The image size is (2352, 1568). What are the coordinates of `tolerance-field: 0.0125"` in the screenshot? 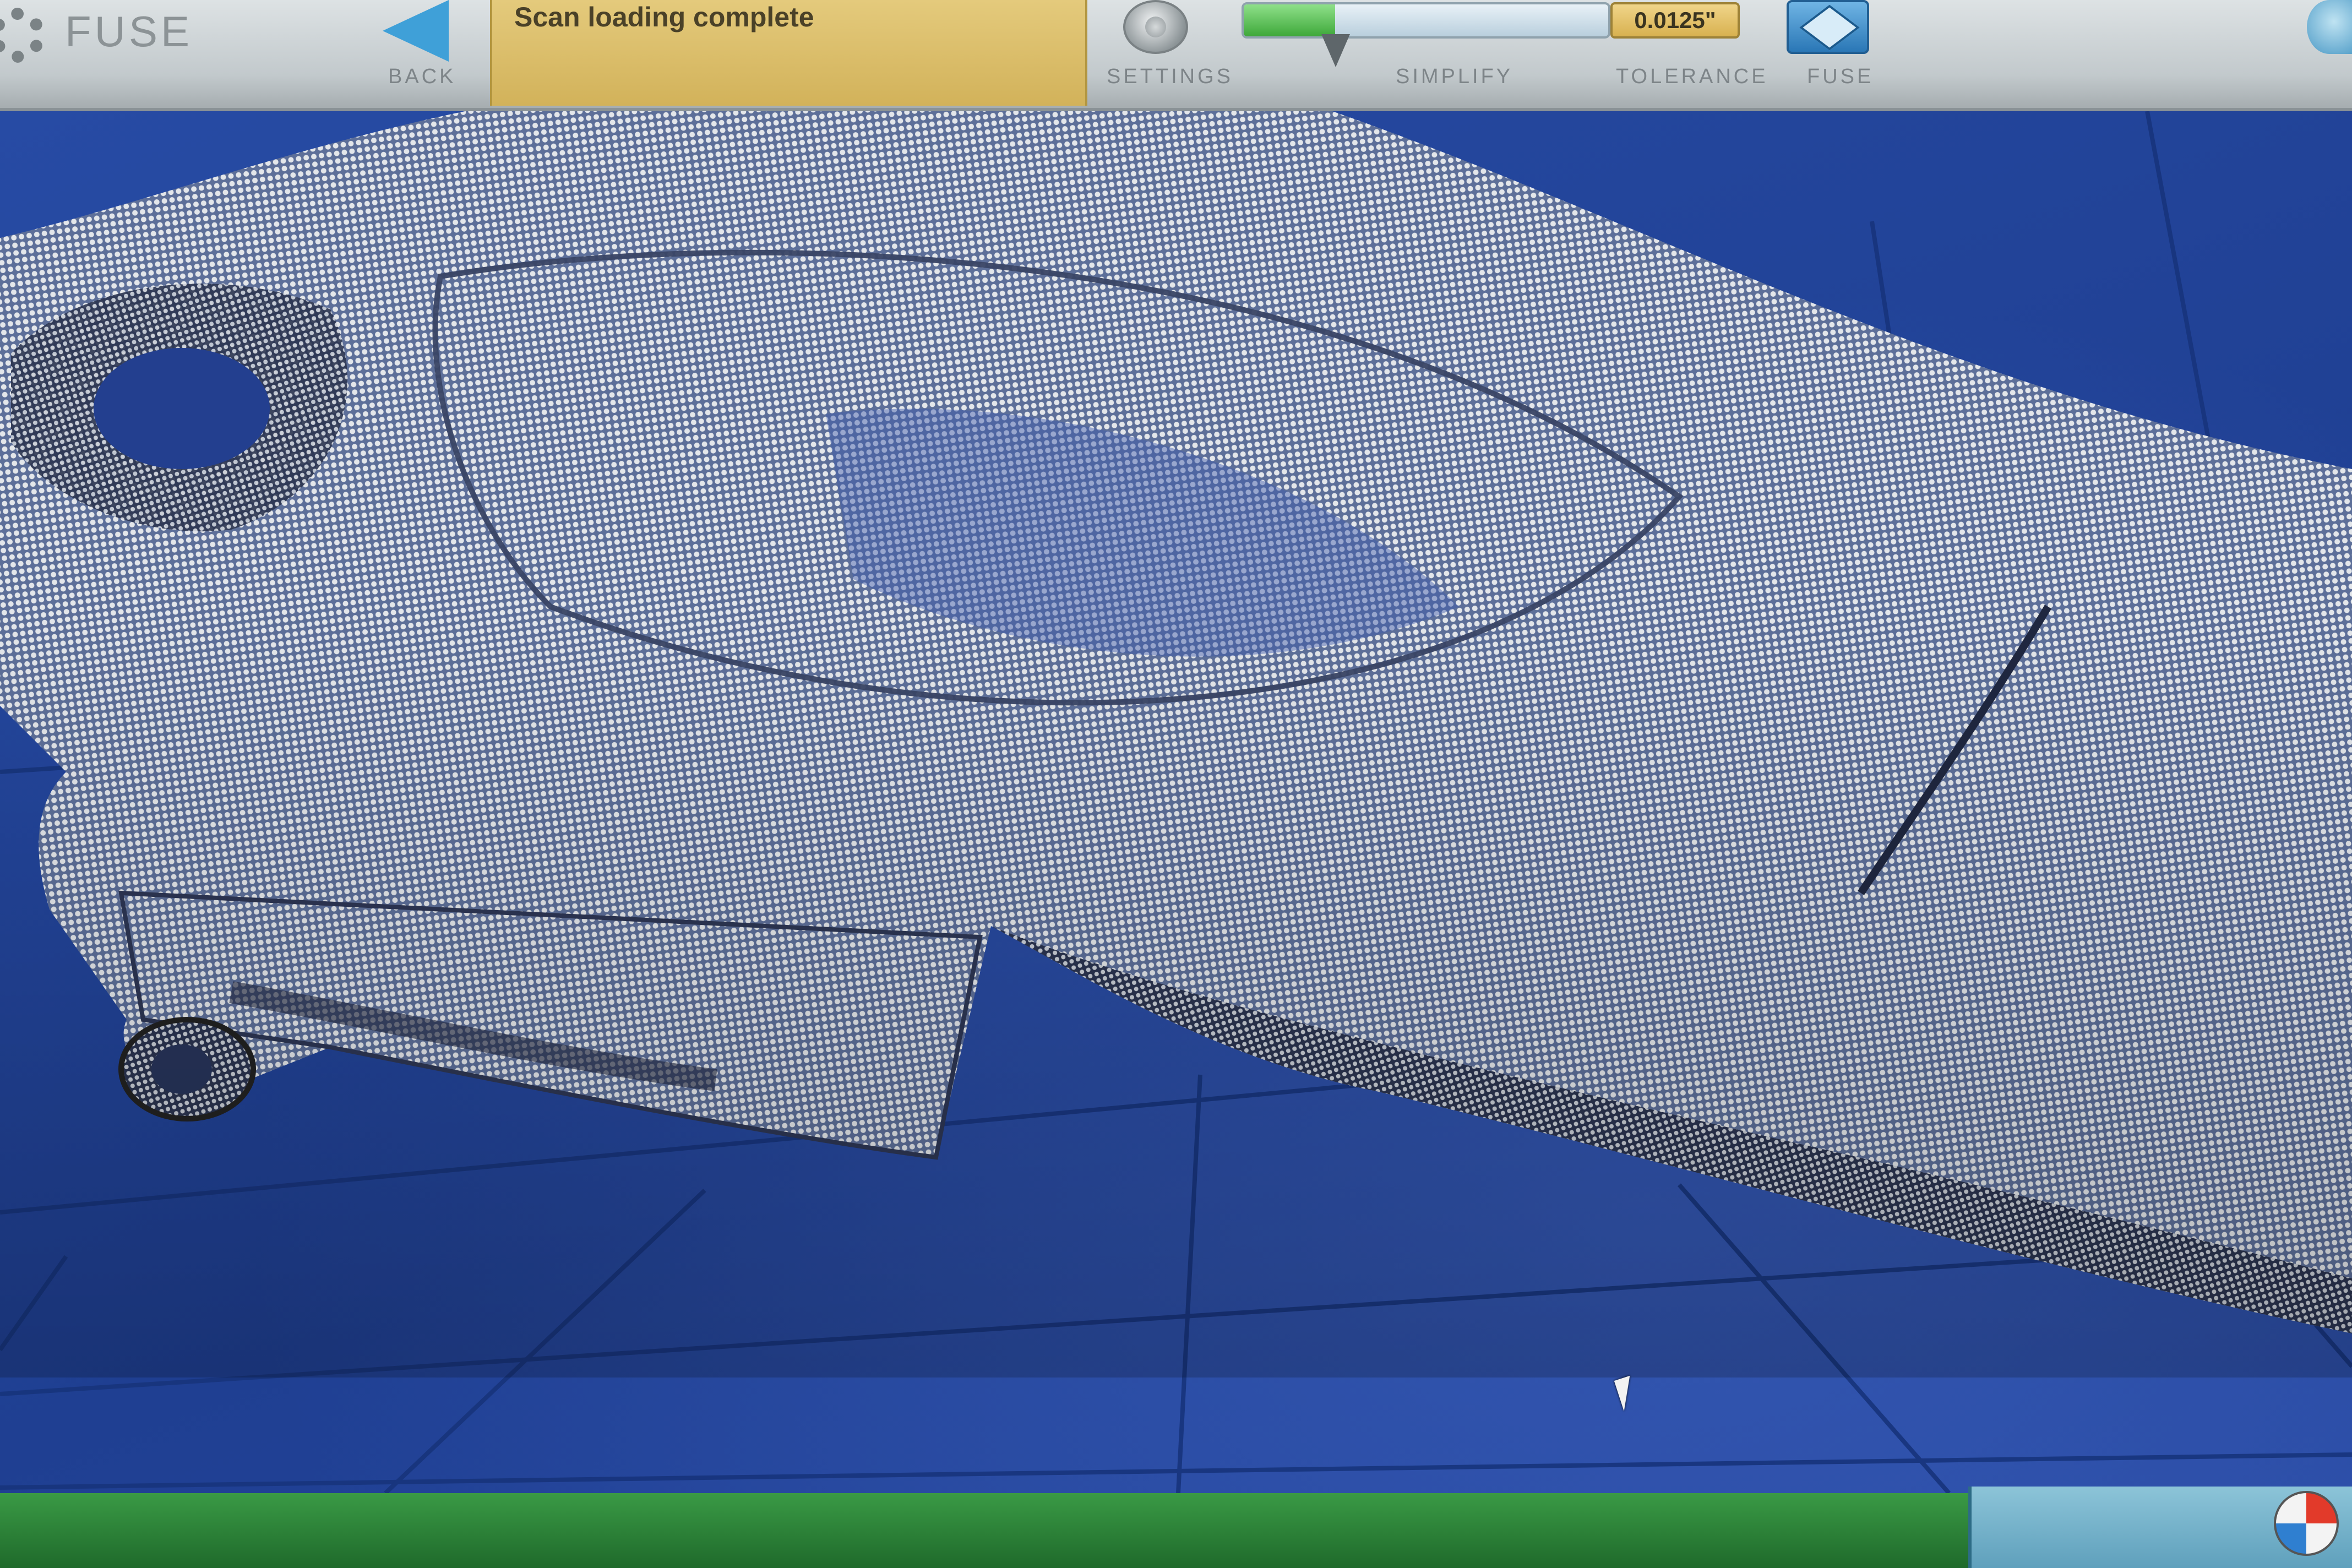 It's located at (1675, 21).